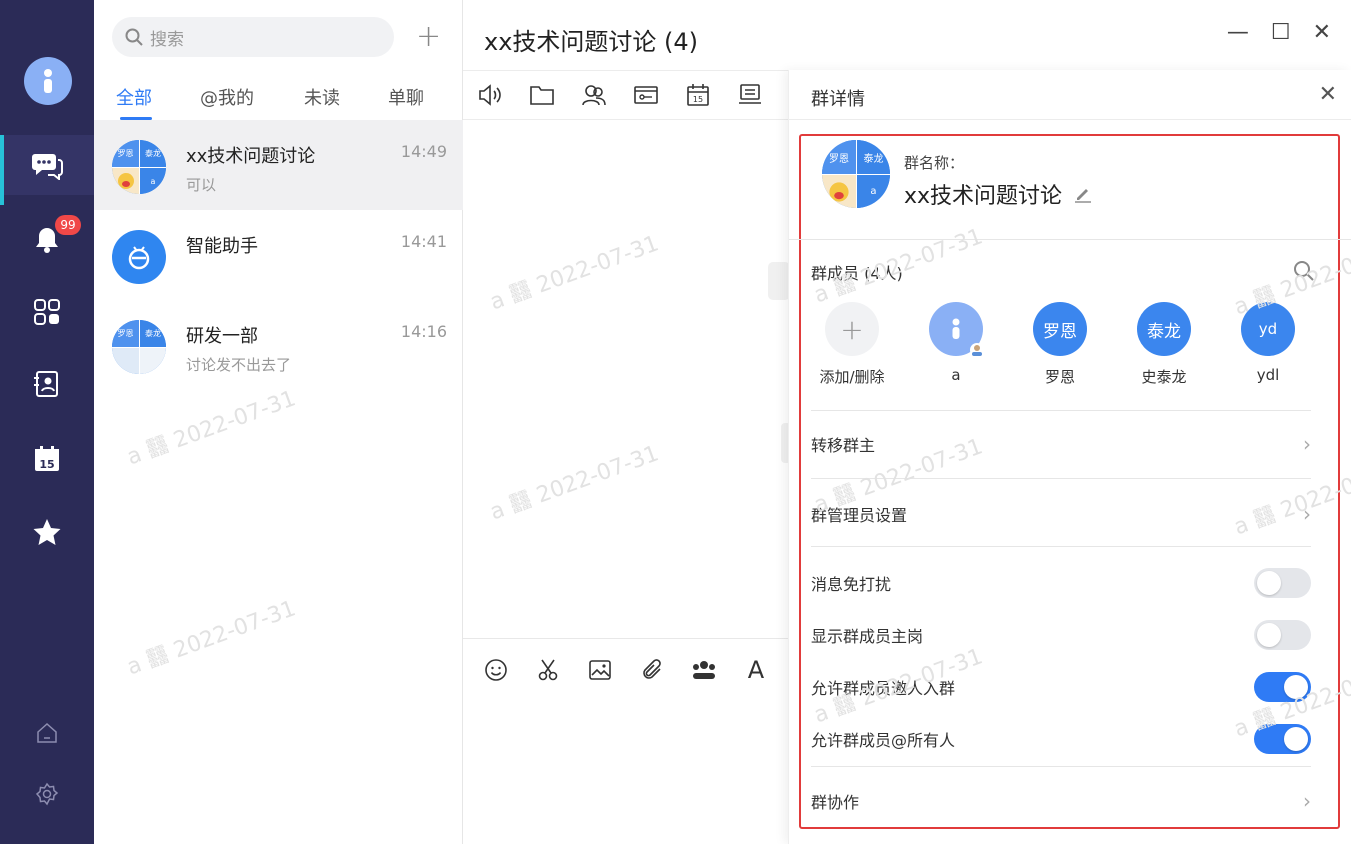 The height and width of the screenshot is (844, 1351). I want to click on user-avatar, so click(48, 81).